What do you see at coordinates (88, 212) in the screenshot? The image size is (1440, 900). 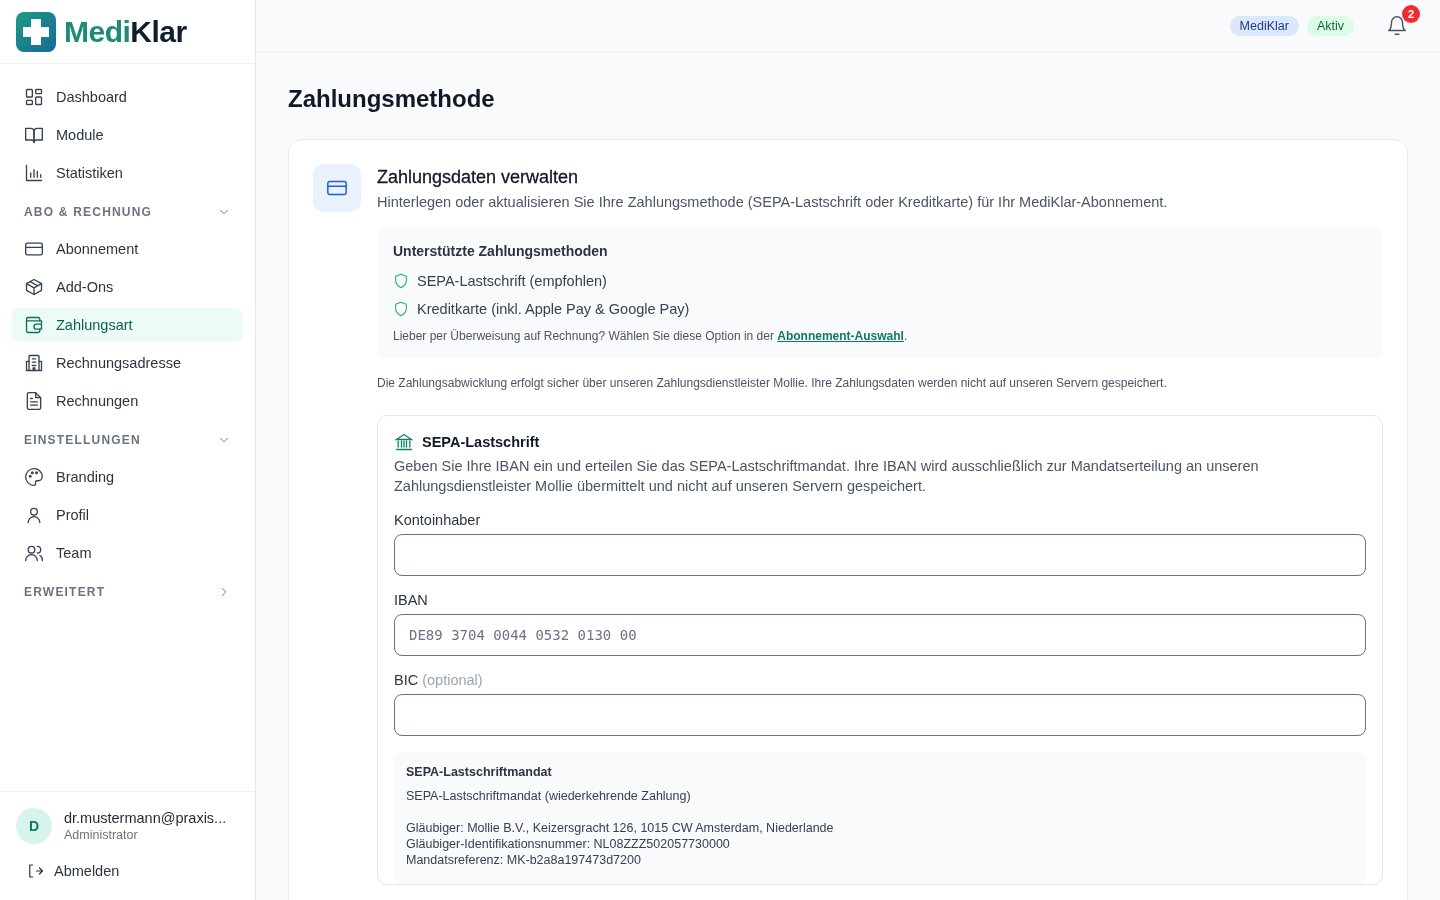 I see `section-heading: ABO & RECHNUNG` at bounding box center [88, 212].